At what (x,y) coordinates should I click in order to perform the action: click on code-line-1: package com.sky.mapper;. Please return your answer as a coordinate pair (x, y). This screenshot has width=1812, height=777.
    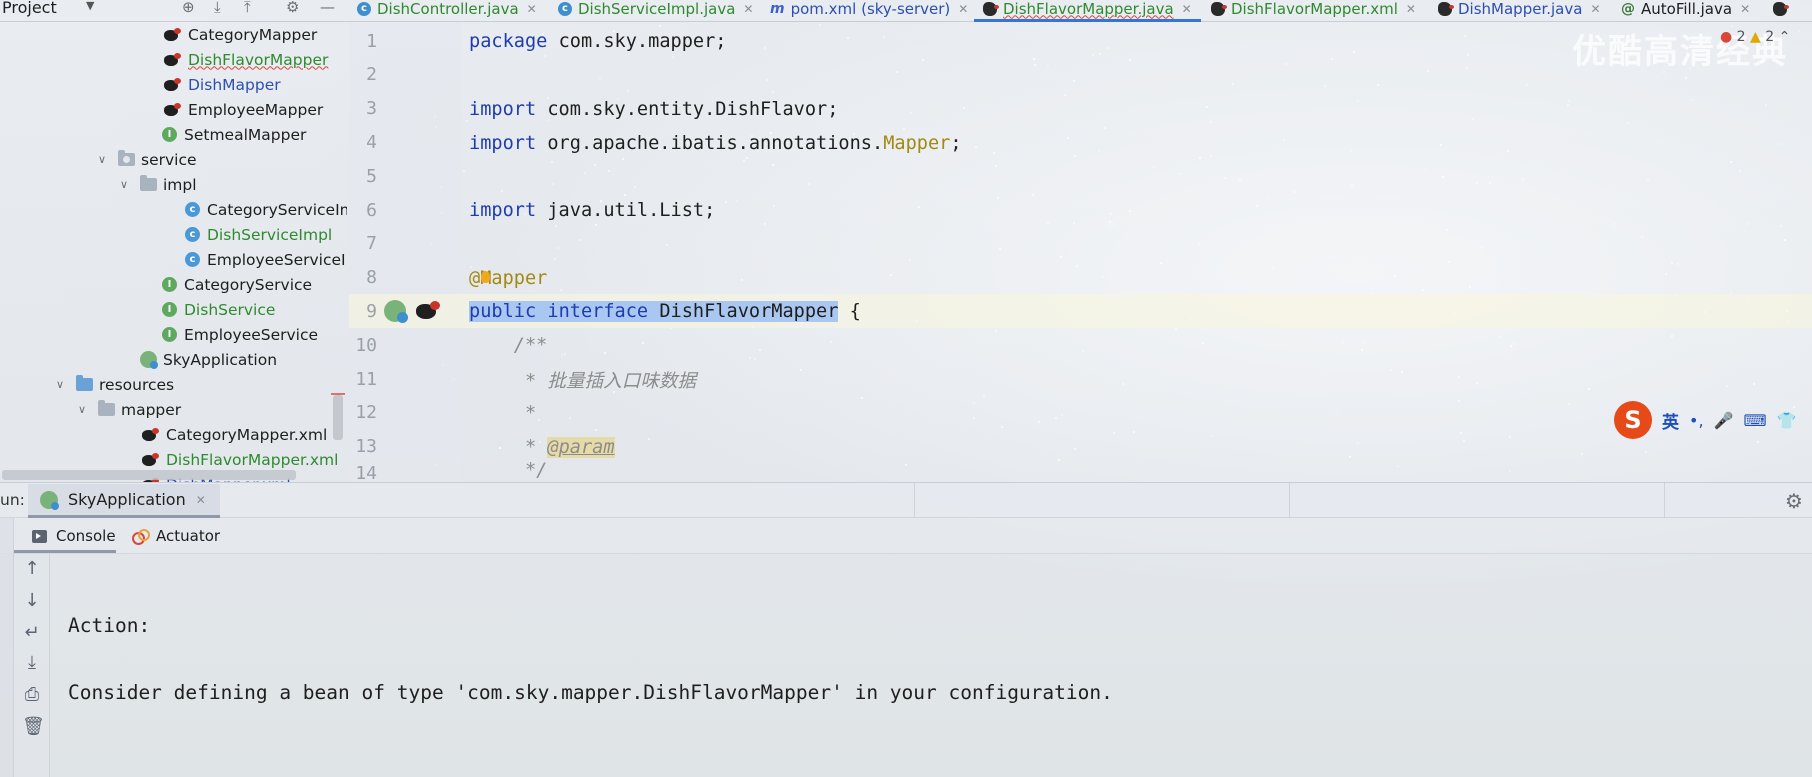
    Looking at the image, I should click on (598, 41).